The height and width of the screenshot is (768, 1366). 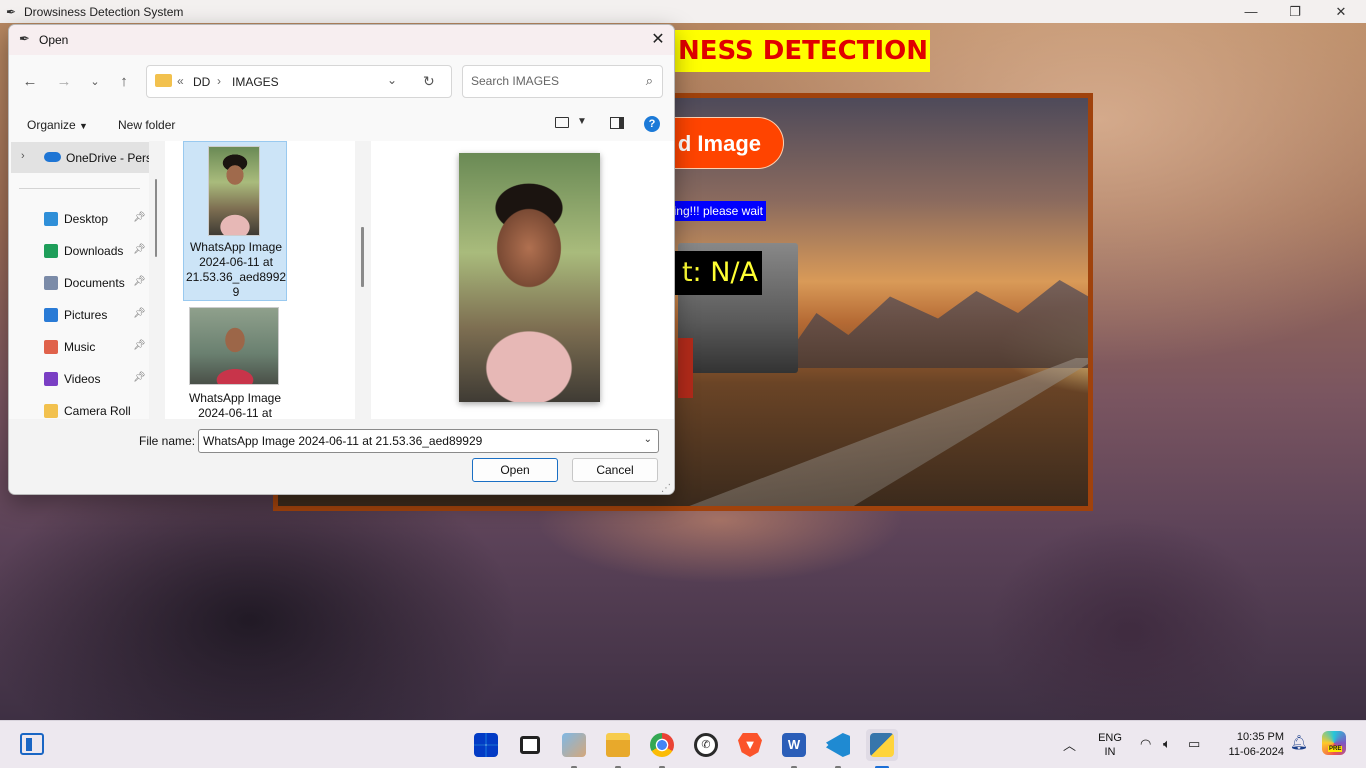 What do you see at coordinates (51, 125) in the screenshot?
I see `organize-label: Organize` at bounding box center [51, 125].